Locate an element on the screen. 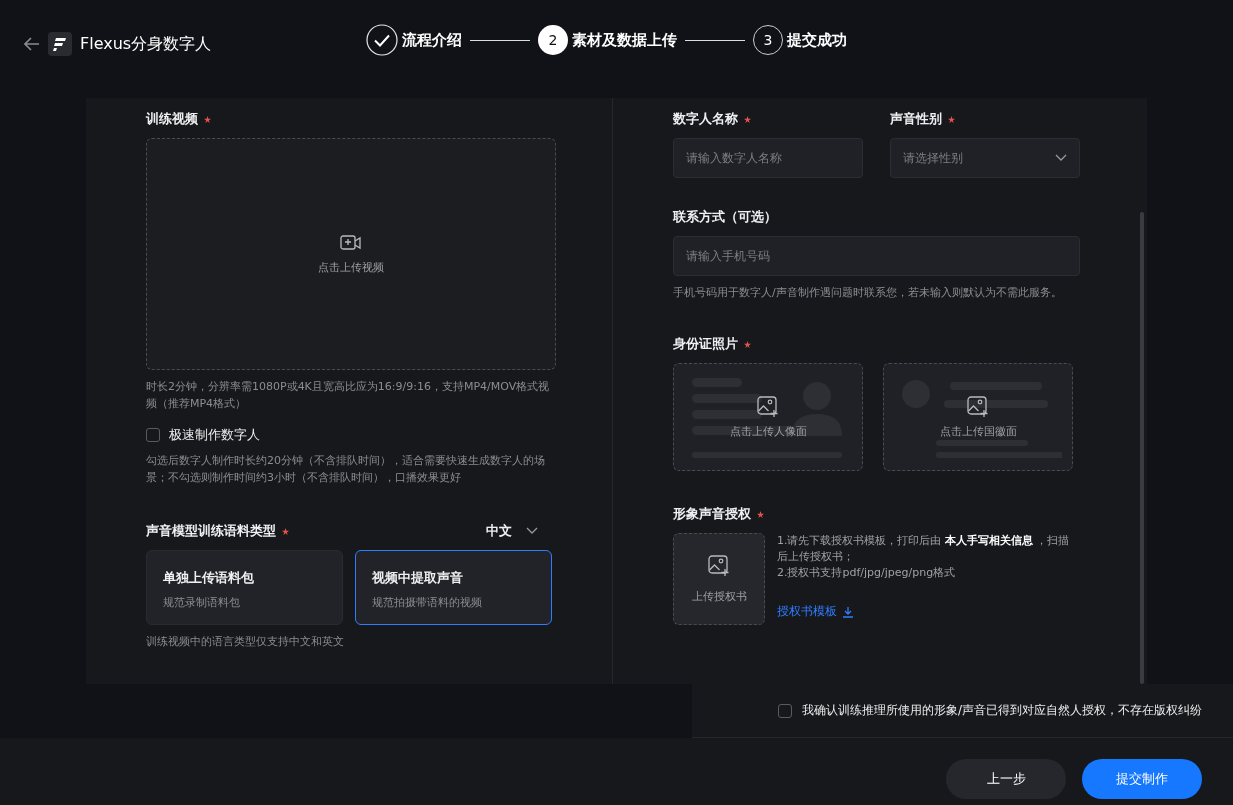 Image resolution: width=1233 pixels, height=805 pixels. id-upload-area: 点击上传国徽面 is located at coordinates (978, 417).